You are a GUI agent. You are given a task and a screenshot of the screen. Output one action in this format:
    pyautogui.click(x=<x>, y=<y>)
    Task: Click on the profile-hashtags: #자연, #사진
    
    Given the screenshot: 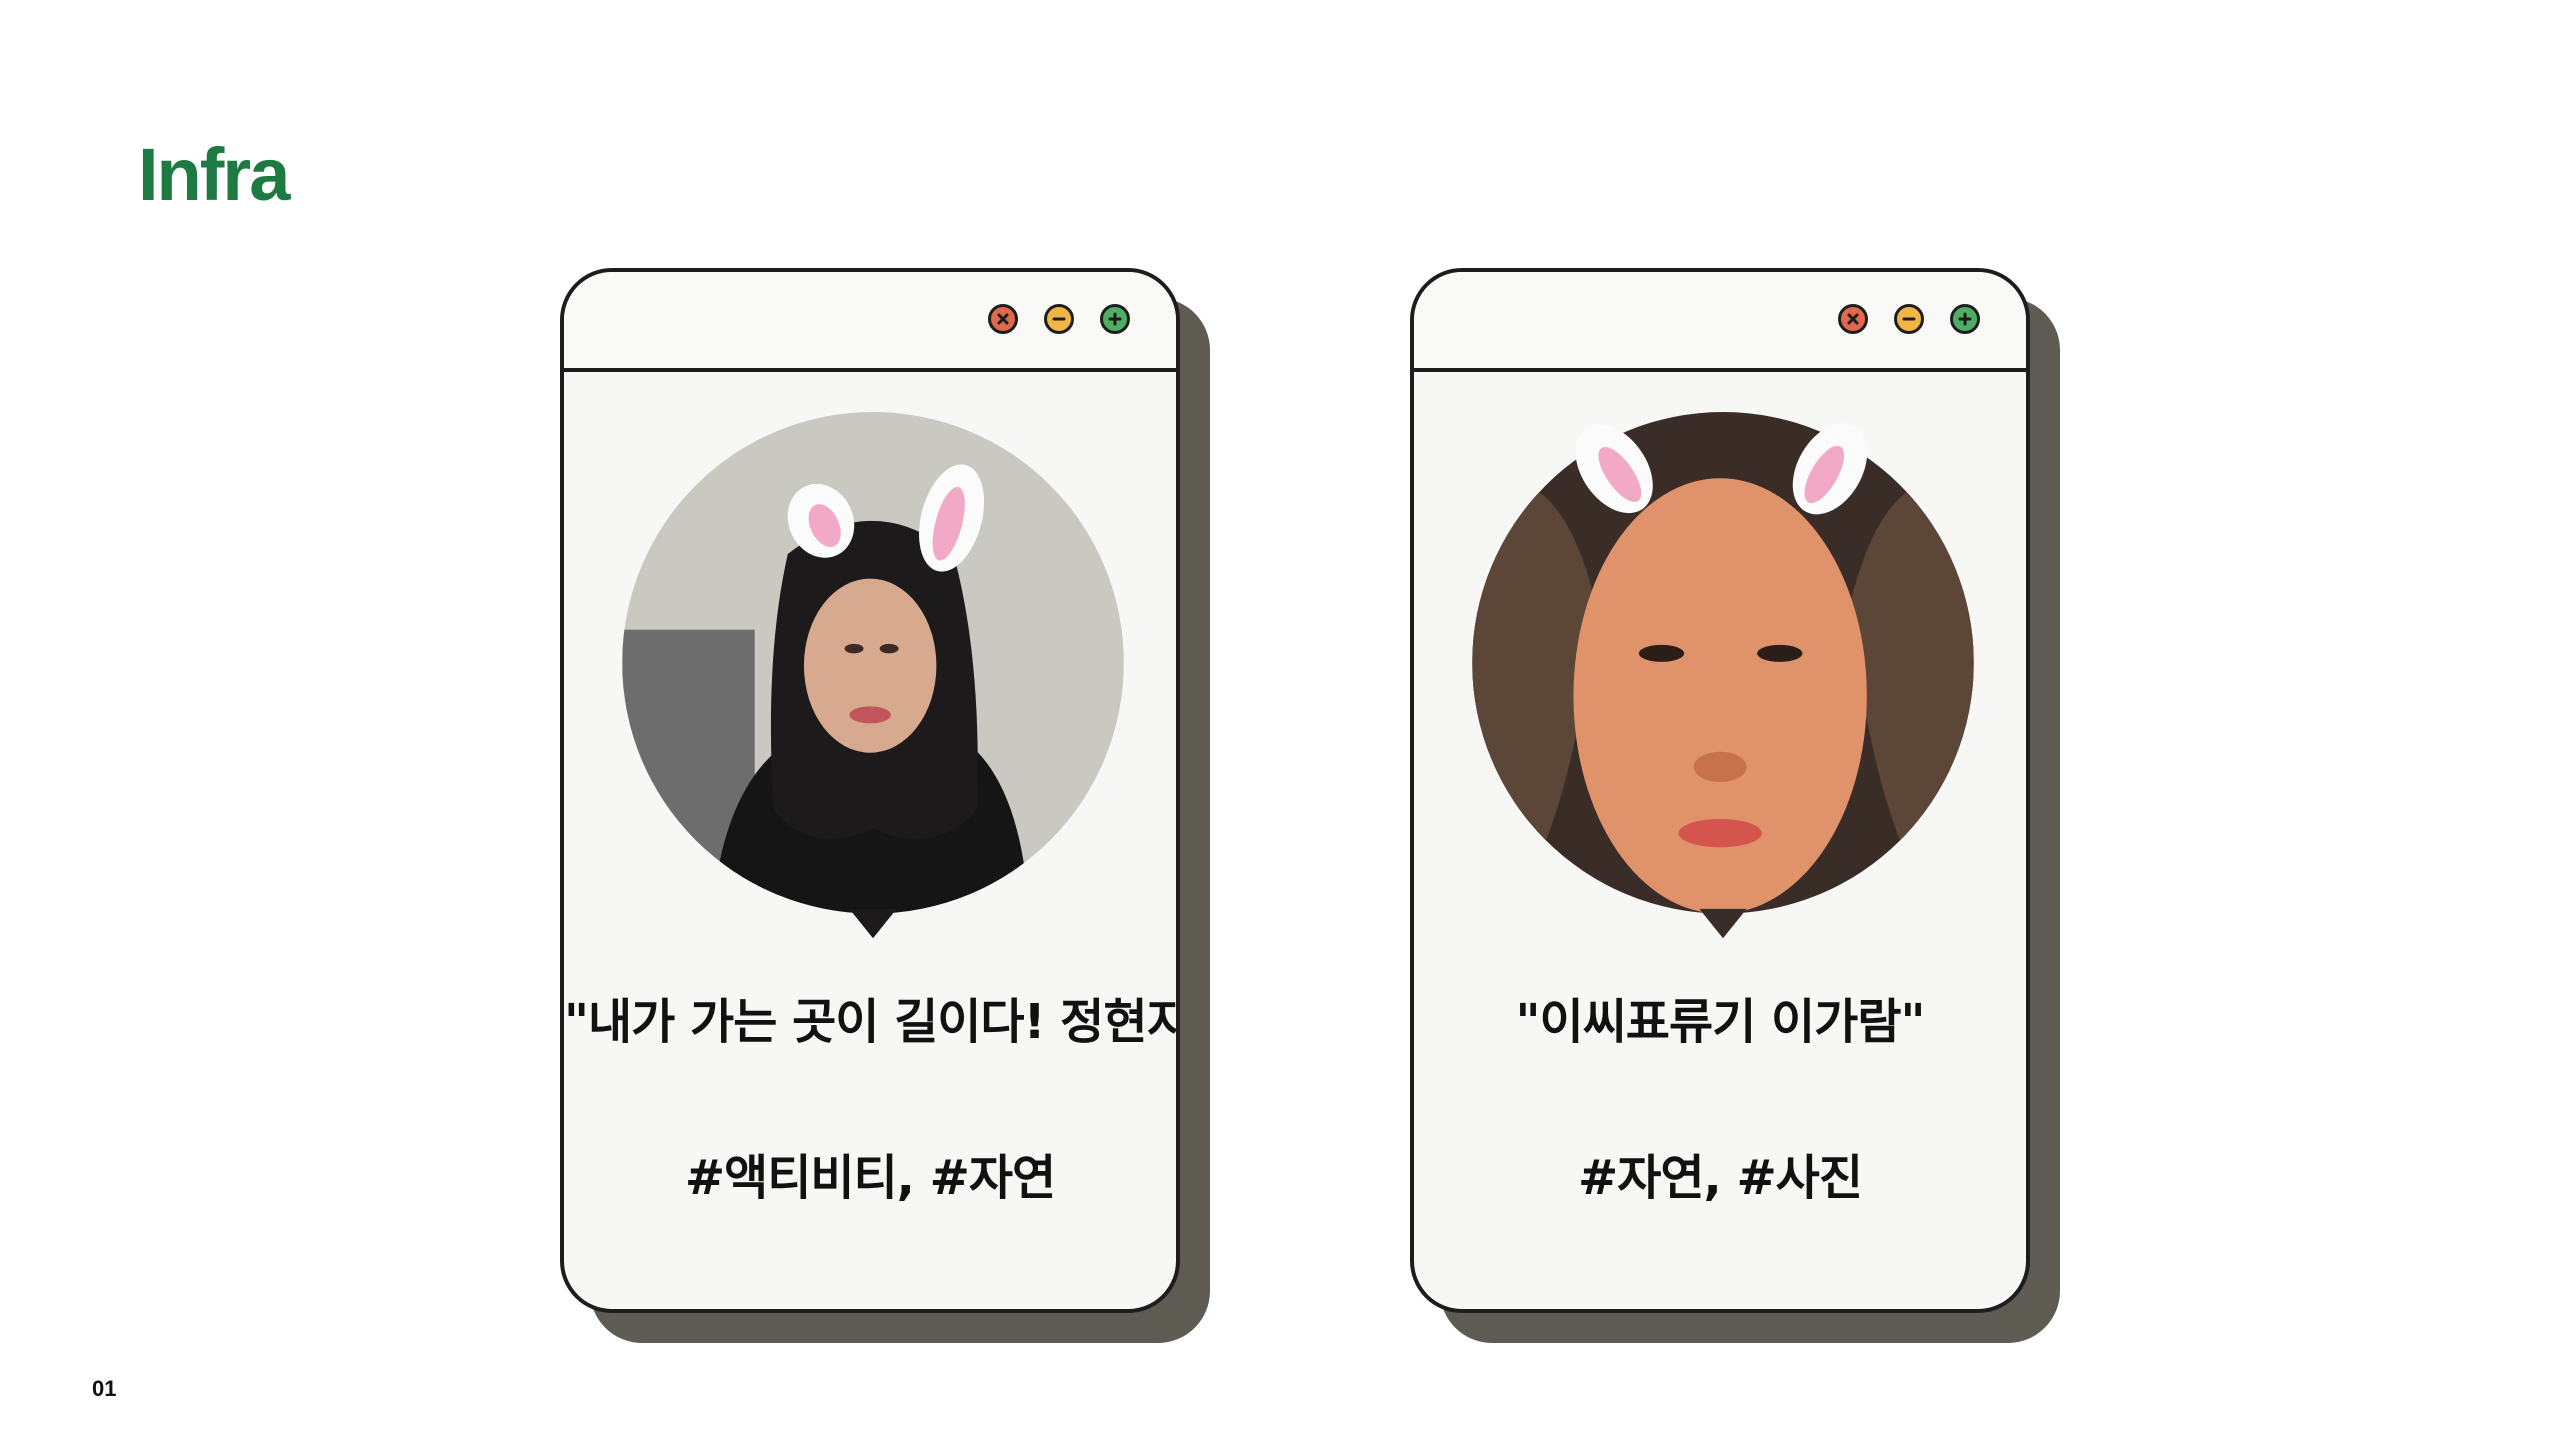 What is the action you would take?
    pyautogui.click(x=1720, y=1178)
    